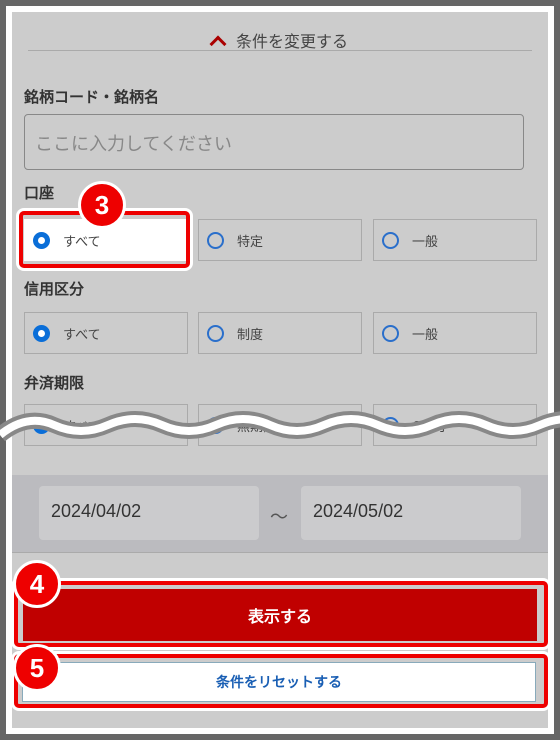 This screenshot has width=560, height=740. I want to click on option-label: すべて, so click(82, 335).